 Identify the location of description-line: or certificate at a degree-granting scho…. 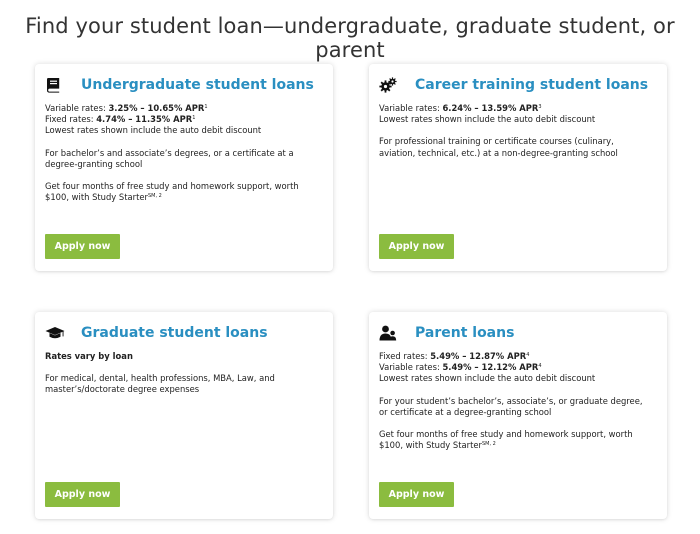
(465, 411).